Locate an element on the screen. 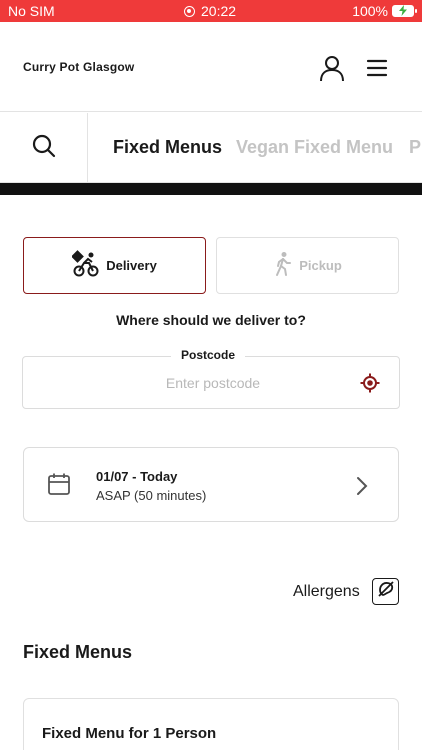 This screenshot has width=422, height=750. pickup-label: Pickup is located at coordinates (320, 265).